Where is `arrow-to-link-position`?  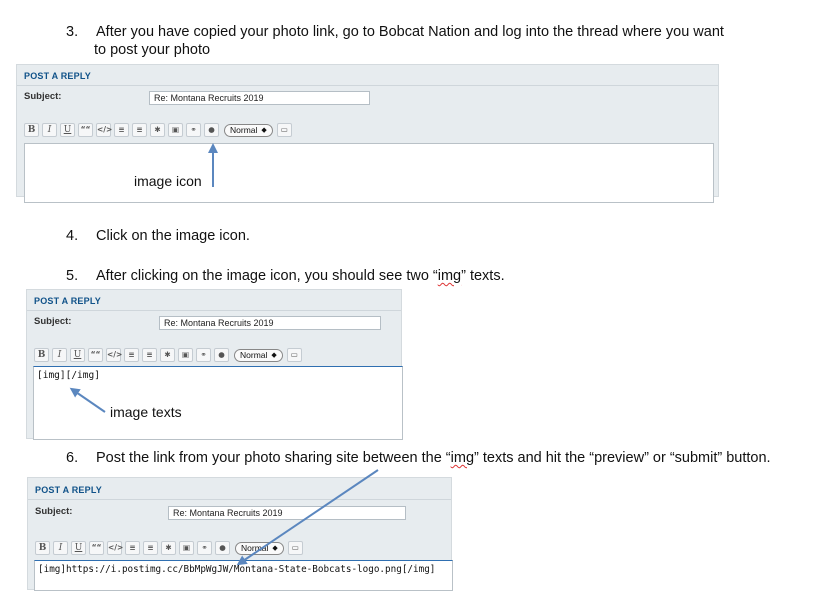
arrow-to-link-position is located at coordinates (307, 517).